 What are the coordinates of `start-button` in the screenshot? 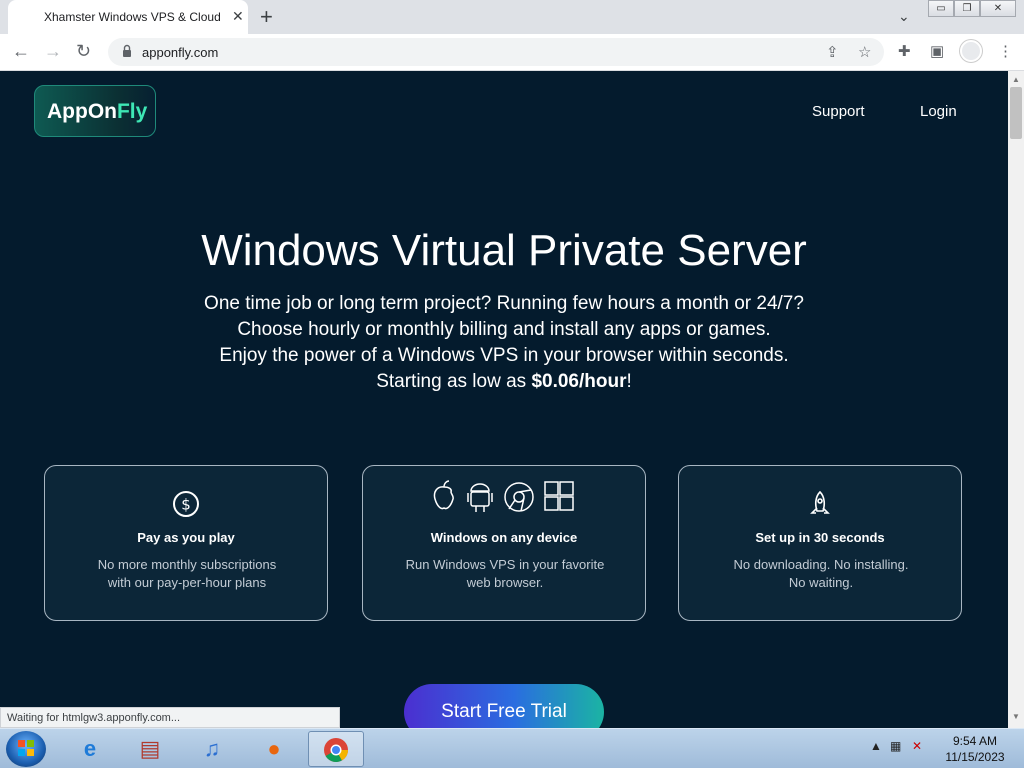 It's located at (26, 749).